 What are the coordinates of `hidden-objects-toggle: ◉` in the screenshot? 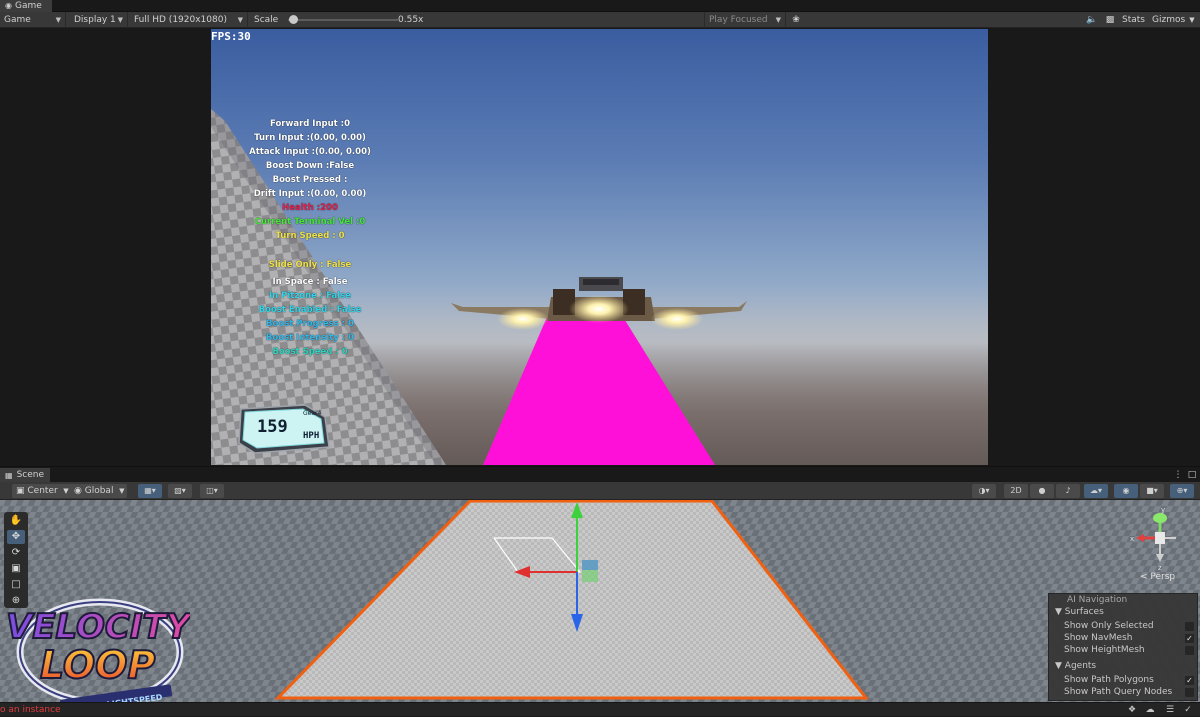 It's located at (1126, 491).